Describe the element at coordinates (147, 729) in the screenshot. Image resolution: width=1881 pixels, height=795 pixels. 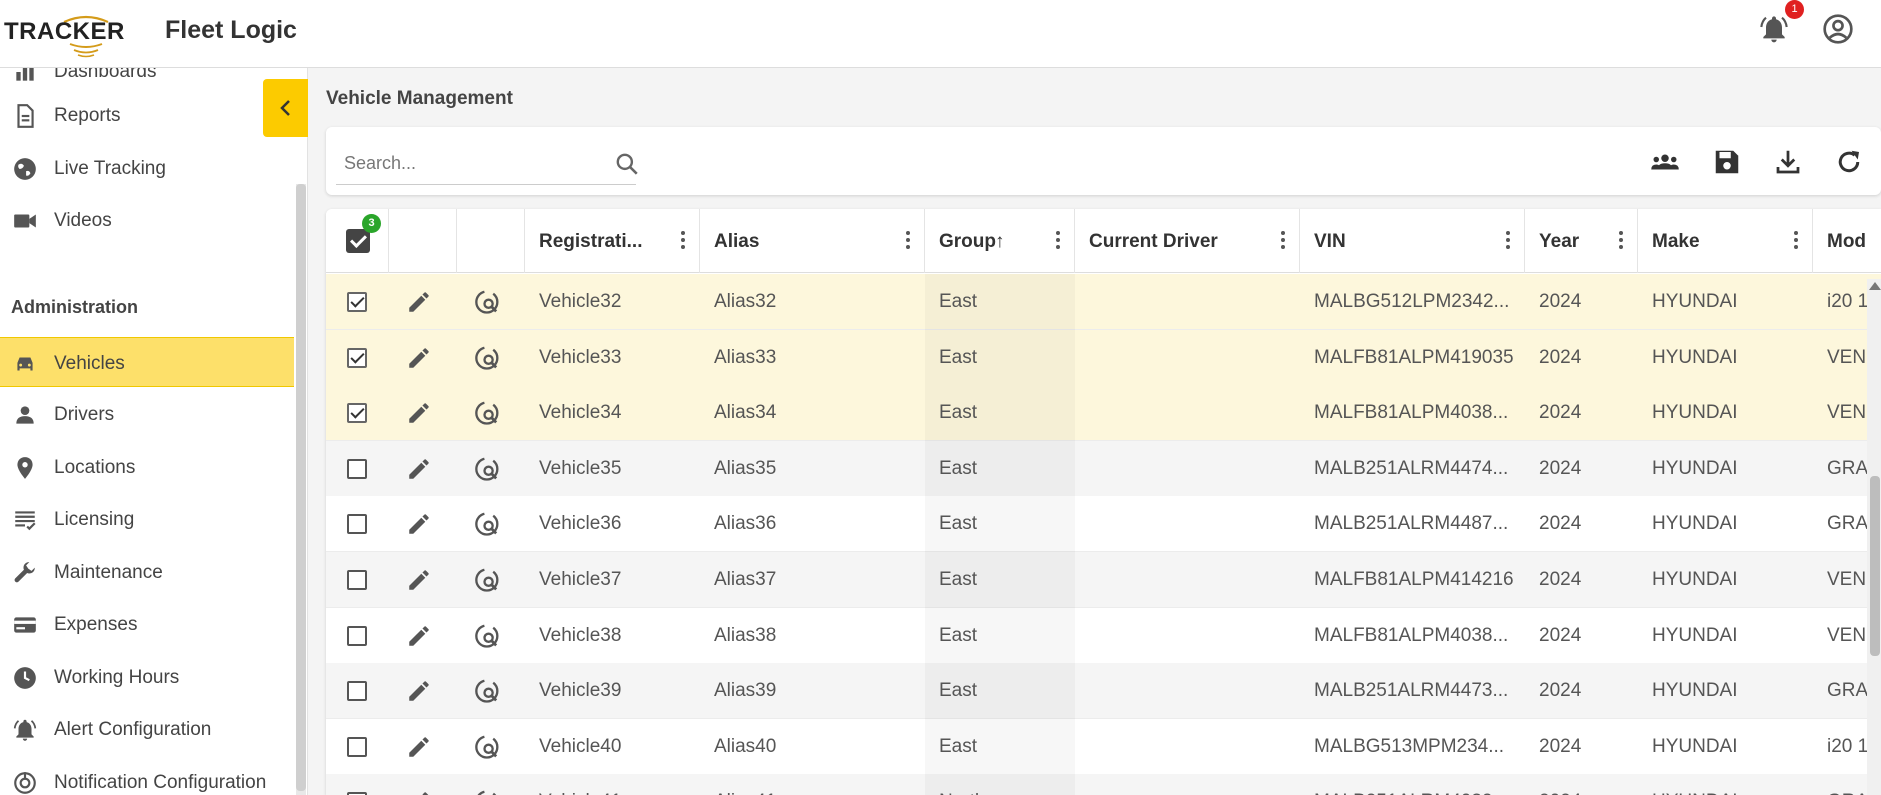
I see `sidebar-item-alert-configuration: Alert Configuration` at that location.